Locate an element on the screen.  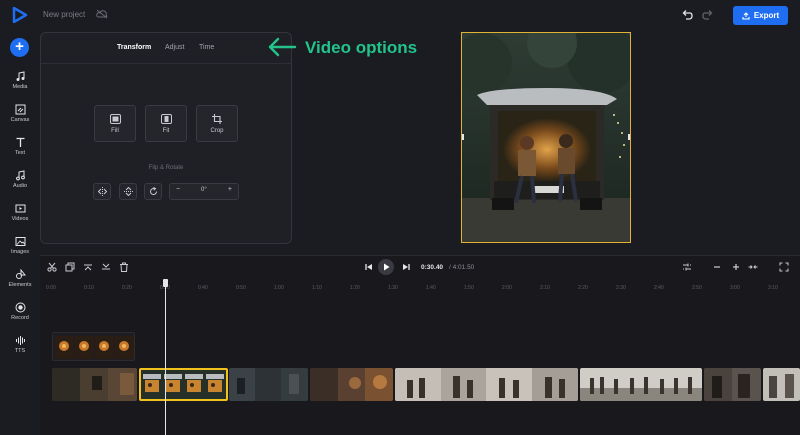
fill-icon is located at coordinates (115, 119).